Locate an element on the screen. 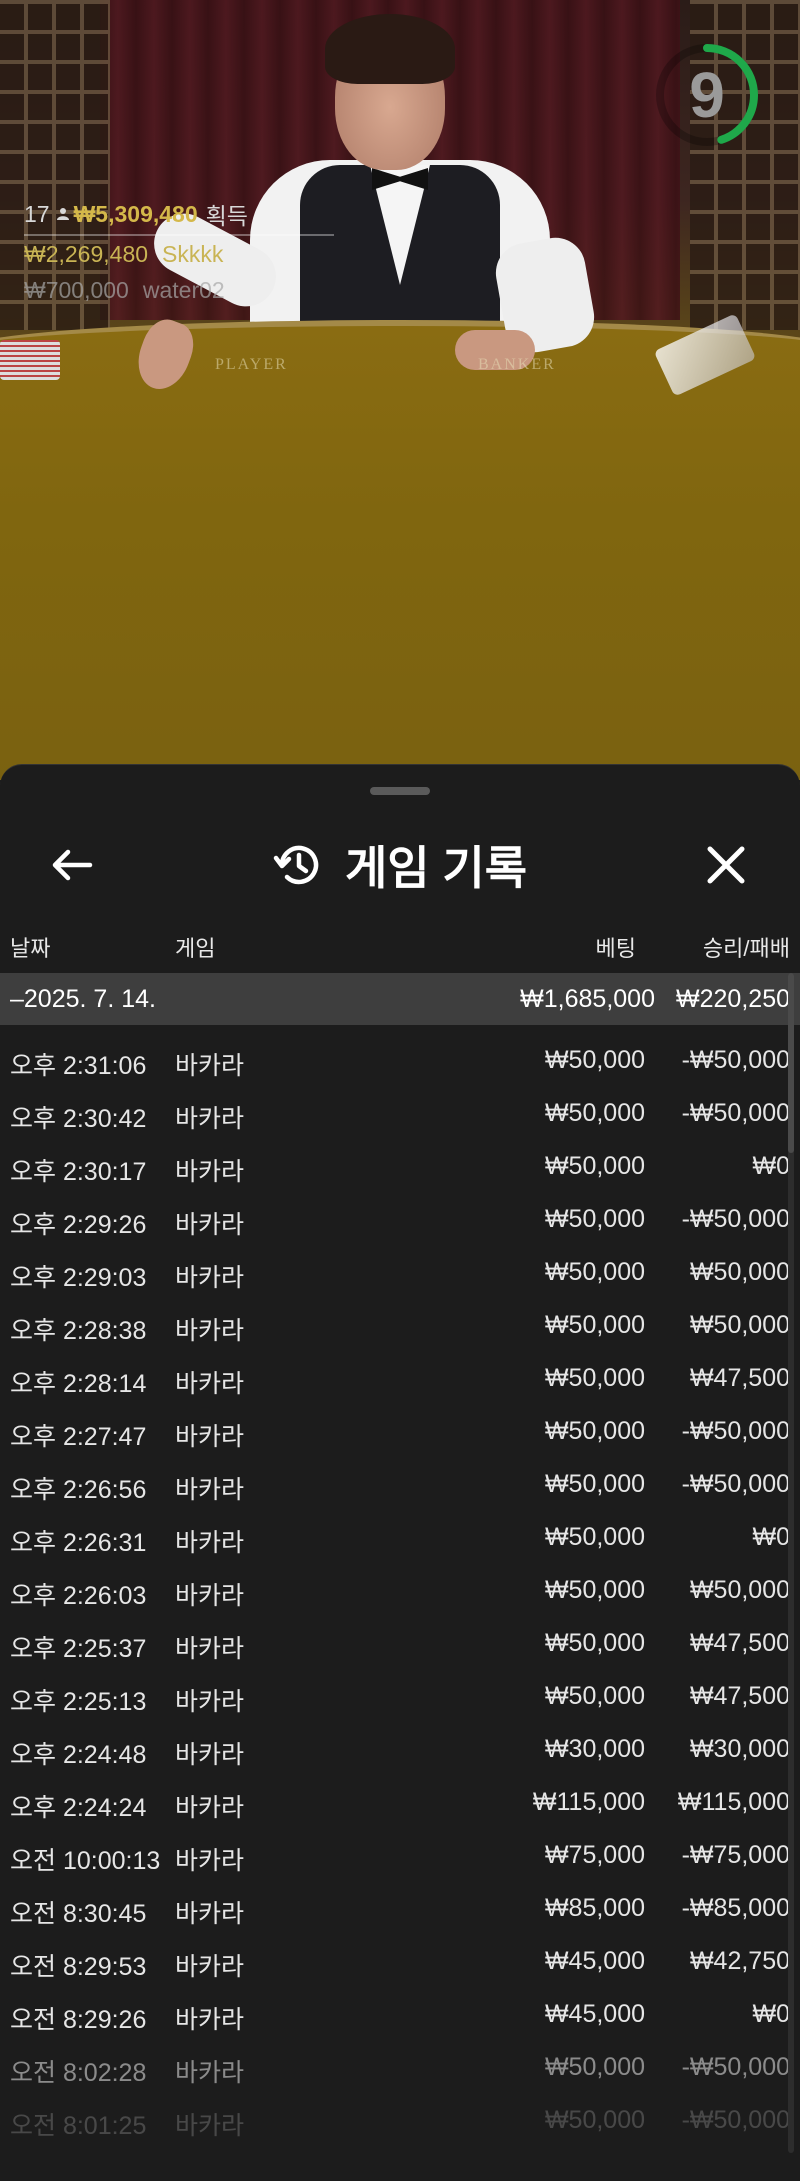  countdown-timer: 9 is located at coordinates (707, 95).